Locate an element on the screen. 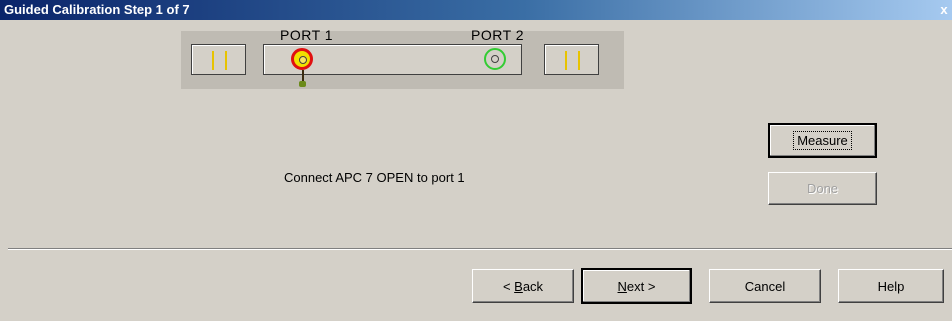 This screenshot has width=952, height=321. title-bar: Guided Calibration Step 1 of 7 x is located at coordinates (476, 10).